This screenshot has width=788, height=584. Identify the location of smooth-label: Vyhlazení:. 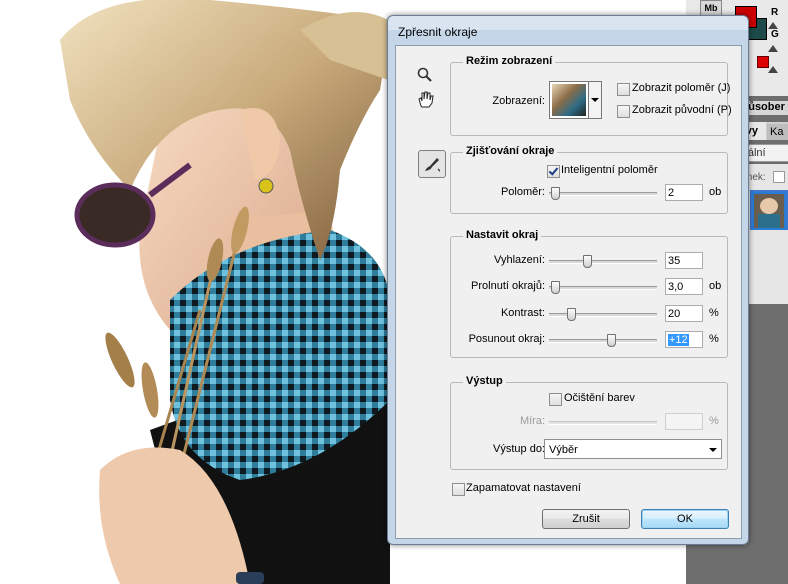
(519, 260).